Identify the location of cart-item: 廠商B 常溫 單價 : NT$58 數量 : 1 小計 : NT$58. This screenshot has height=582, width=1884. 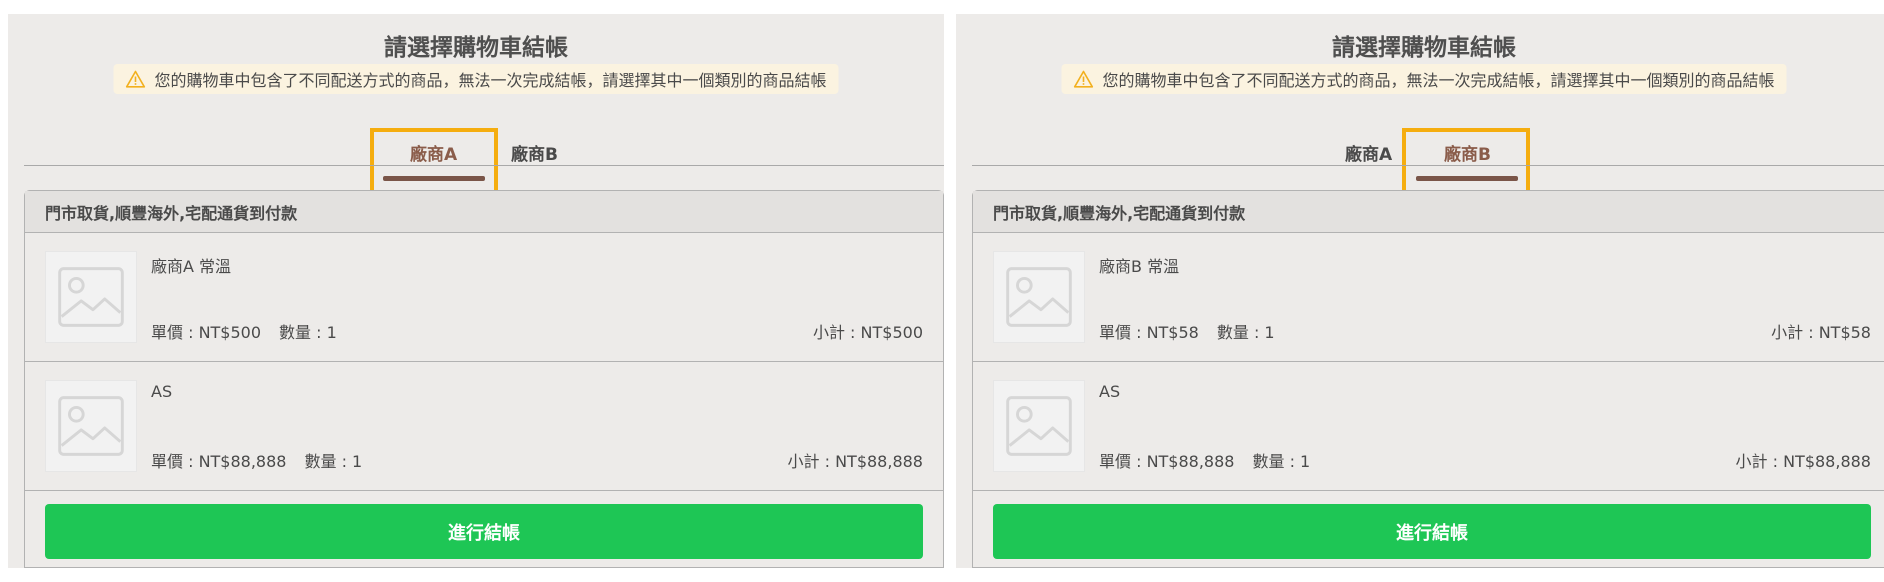
(1428, 297).